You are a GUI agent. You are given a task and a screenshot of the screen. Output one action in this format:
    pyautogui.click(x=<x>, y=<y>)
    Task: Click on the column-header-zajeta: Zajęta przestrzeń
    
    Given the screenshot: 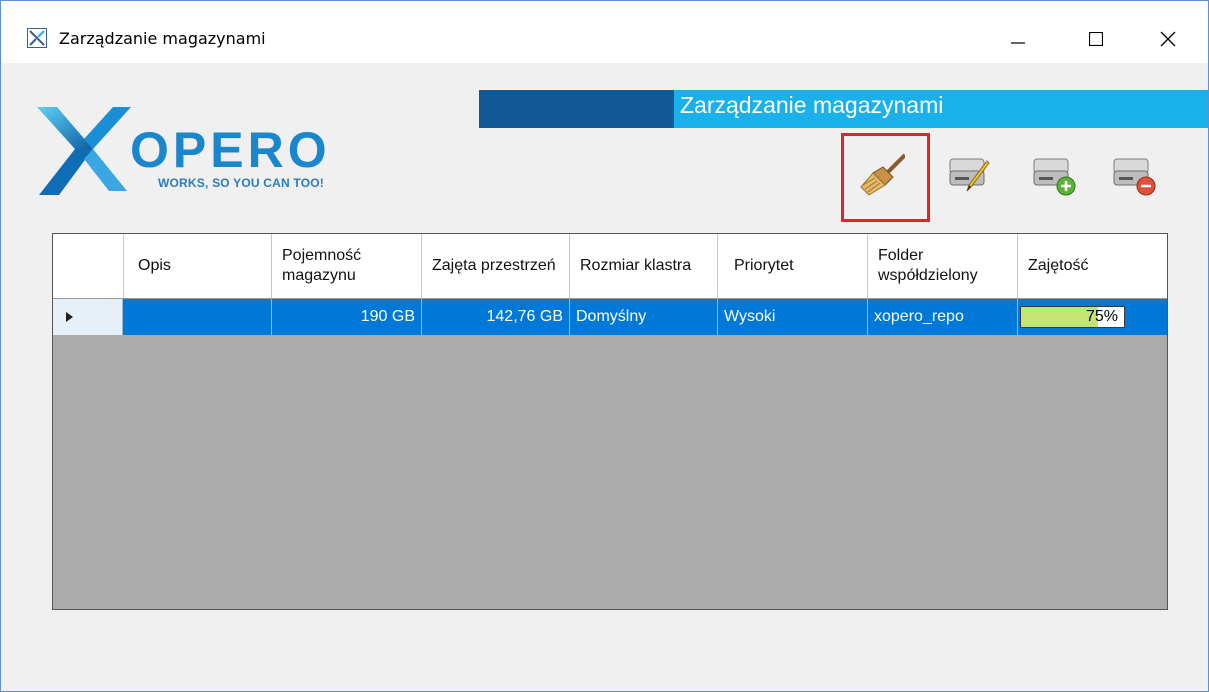 What is the action you would take?
    pyautogui.click(x=496, y=266)
    